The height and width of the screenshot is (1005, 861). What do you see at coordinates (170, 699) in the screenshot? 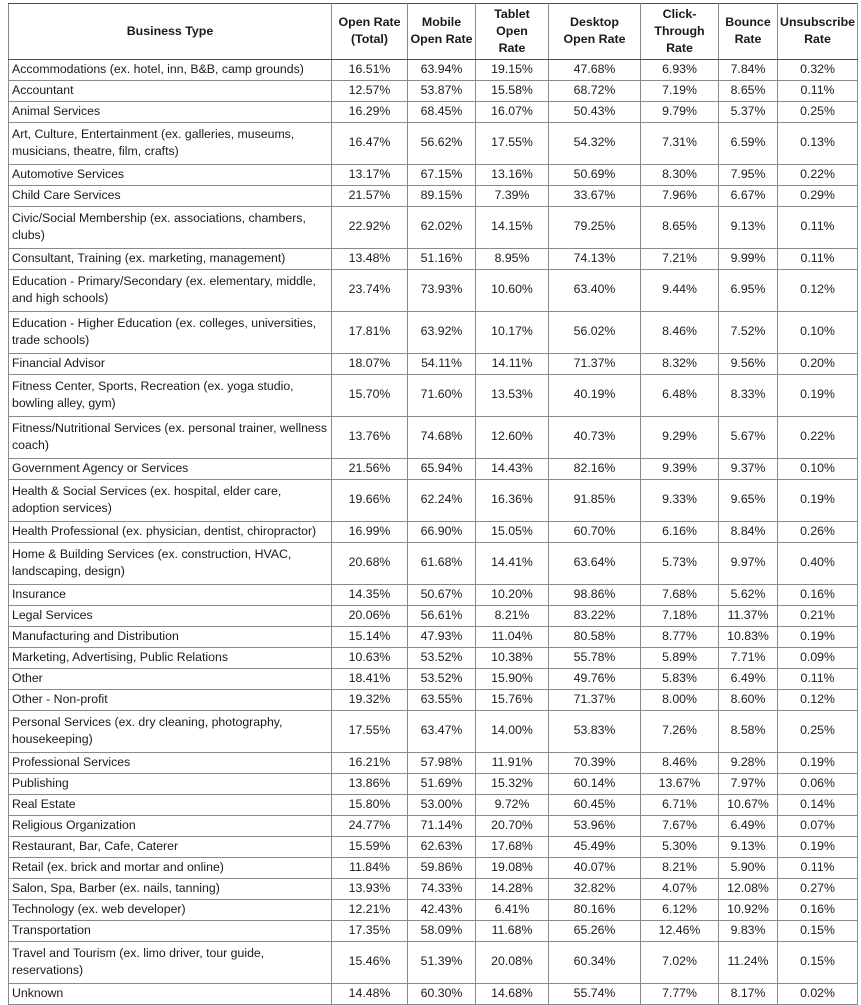
I see `cell-business-type: Other - Non-profit` at bounding box center [170, 699].